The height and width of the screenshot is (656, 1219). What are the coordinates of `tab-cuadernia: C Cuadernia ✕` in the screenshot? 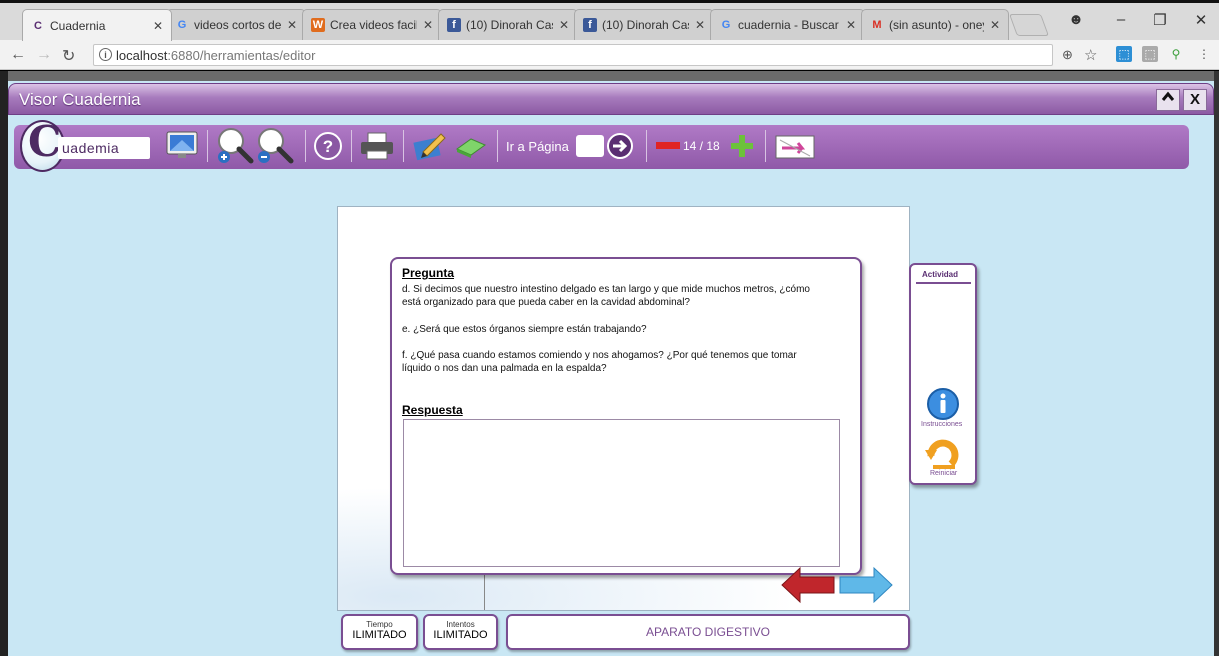 It's located at (97, 25).